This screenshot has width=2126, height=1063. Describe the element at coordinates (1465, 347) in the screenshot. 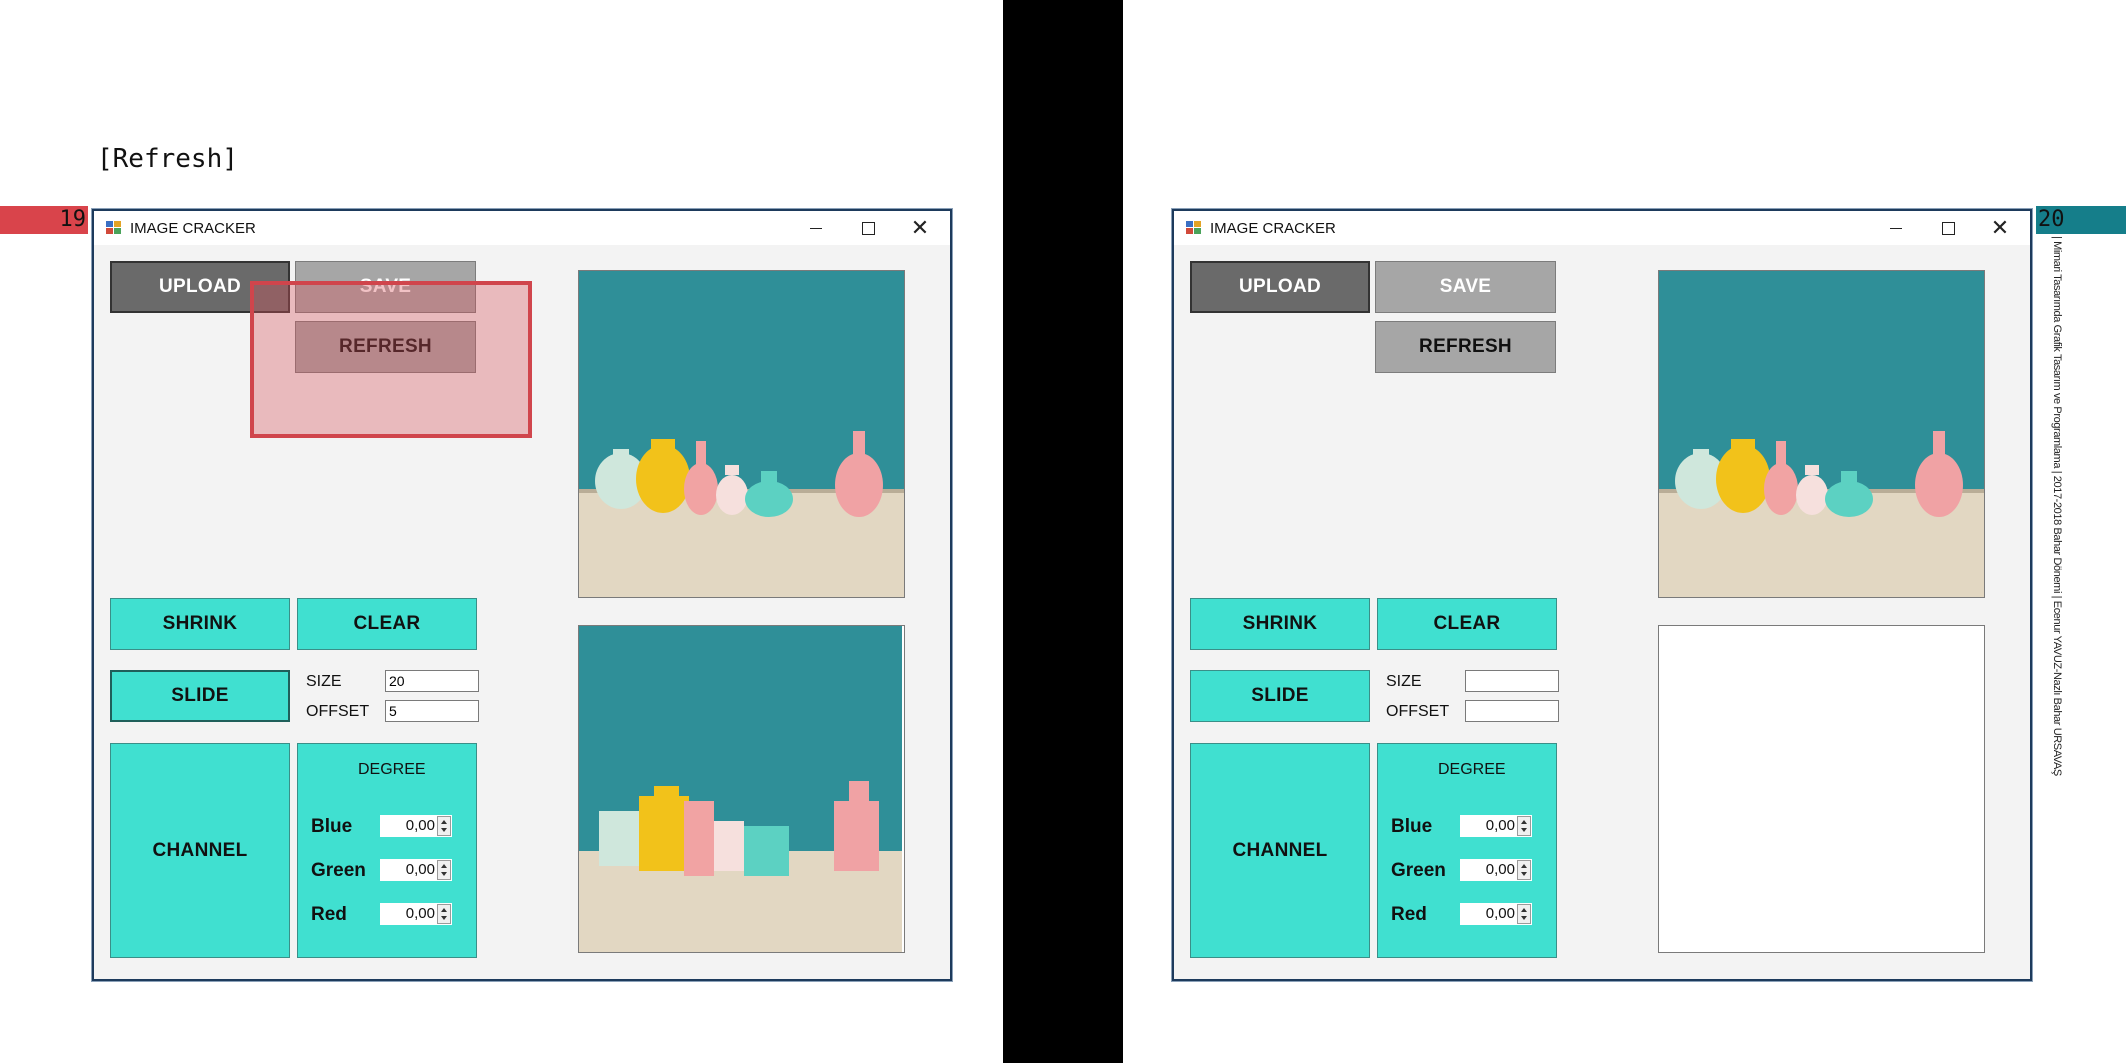

I see `refresh-button: REFRESH` at that location.